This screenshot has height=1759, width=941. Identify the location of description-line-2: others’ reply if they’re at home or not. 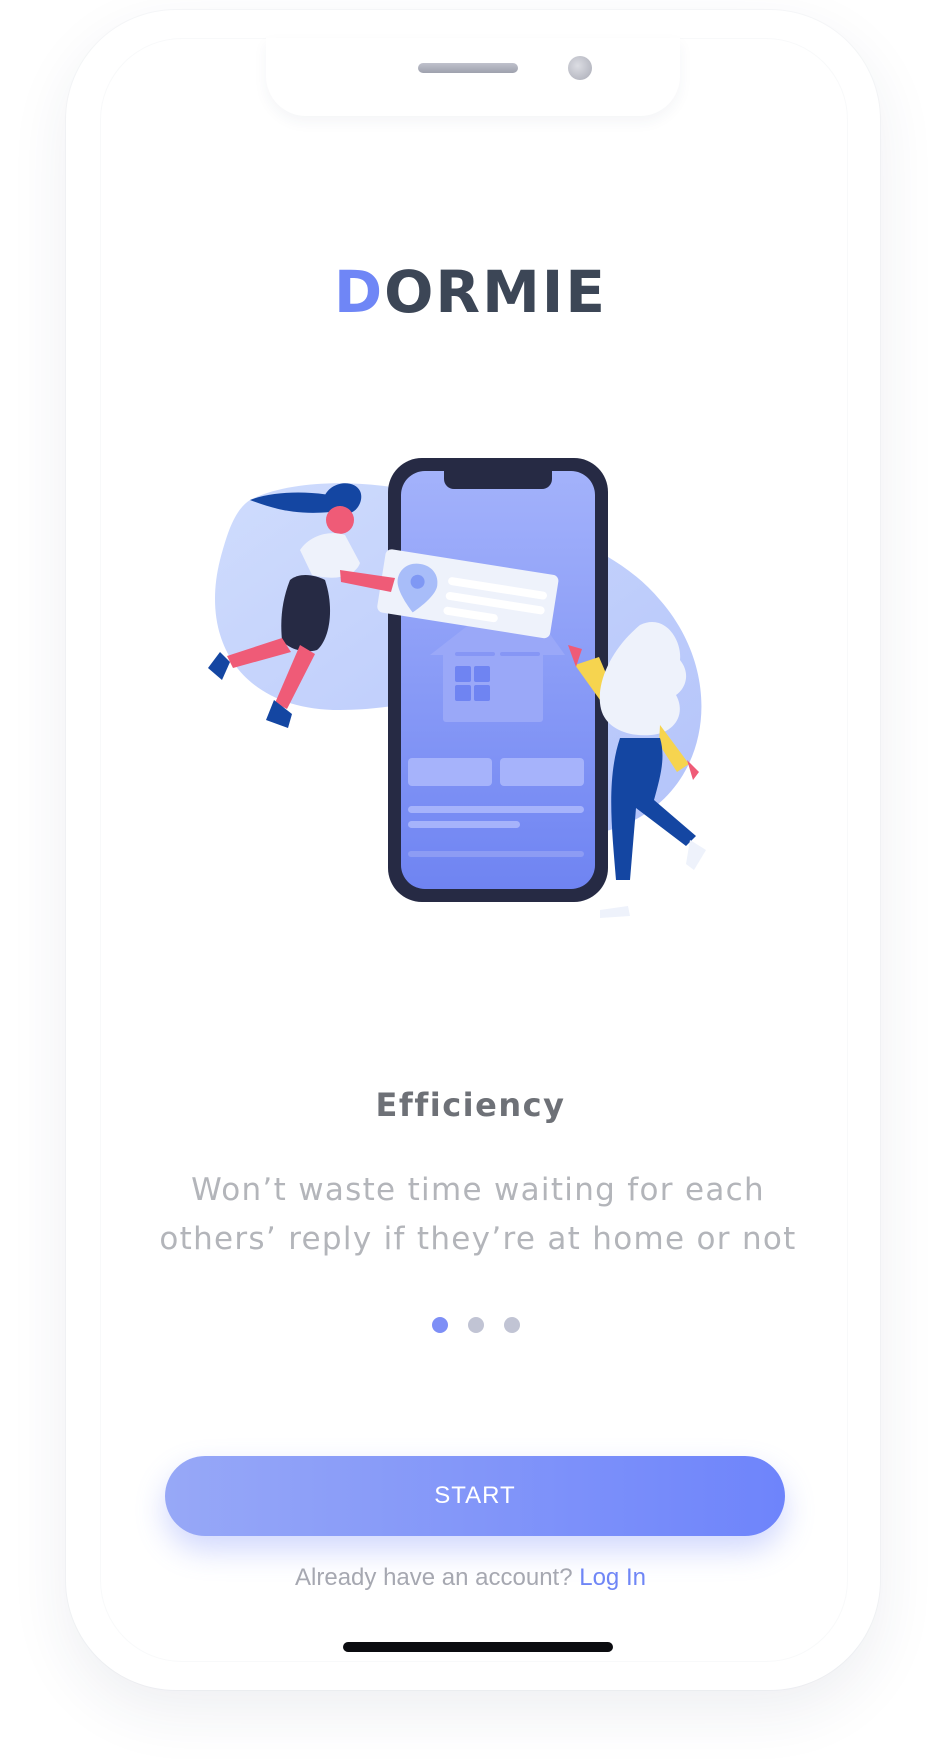
(478, 1239).